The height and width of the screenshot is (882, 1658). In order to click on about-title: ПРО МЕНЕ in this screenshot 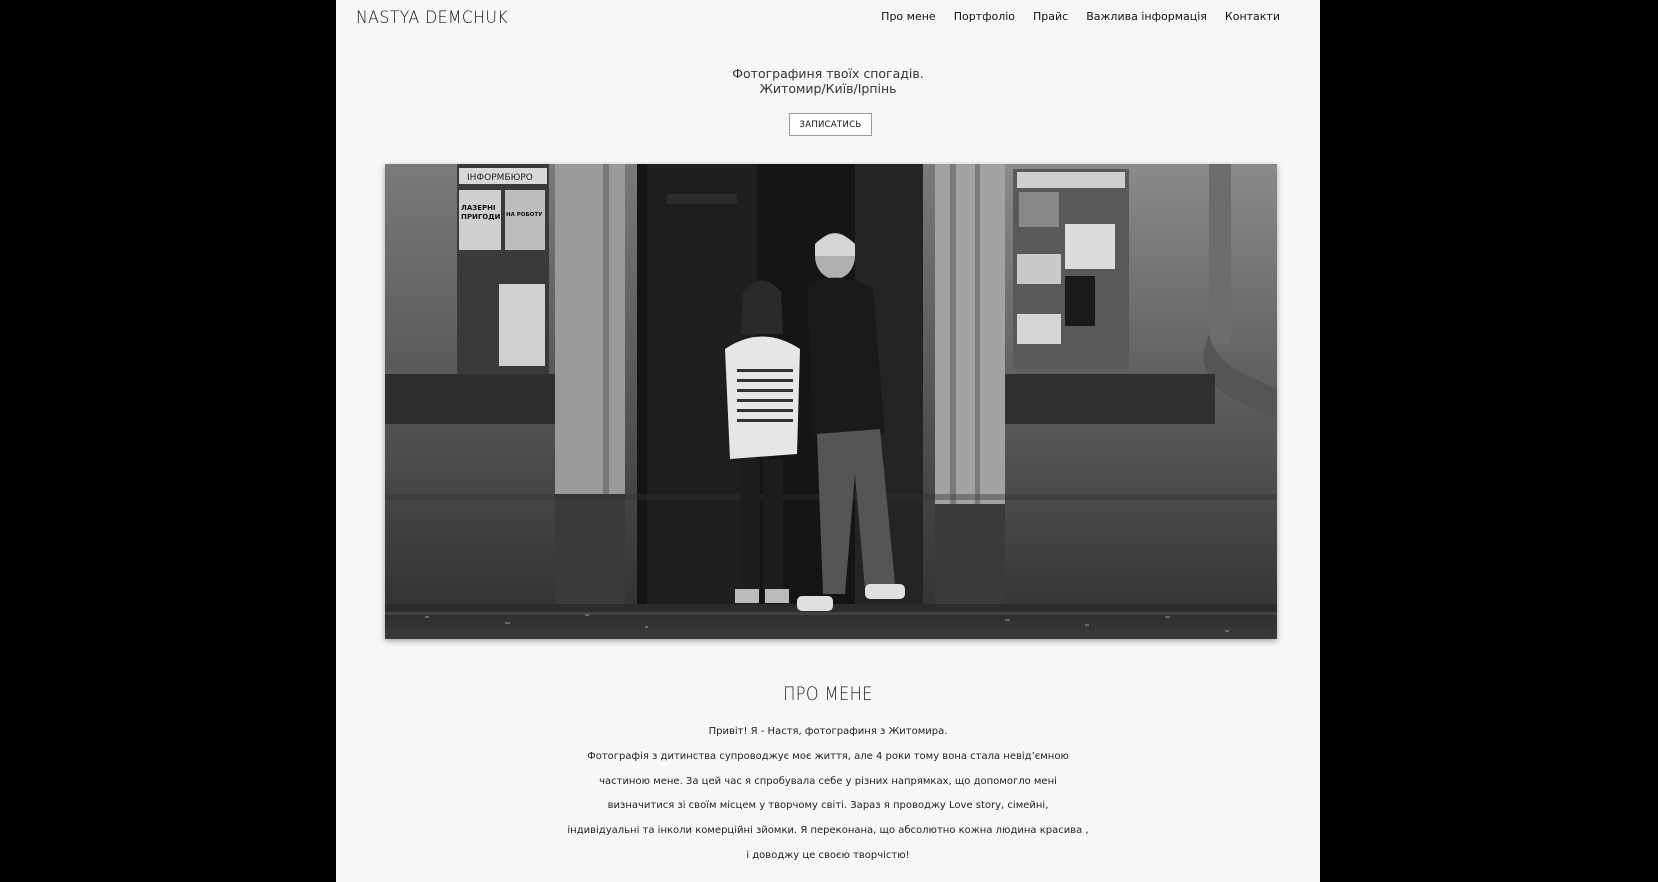, I will do `click(828, 694)`.